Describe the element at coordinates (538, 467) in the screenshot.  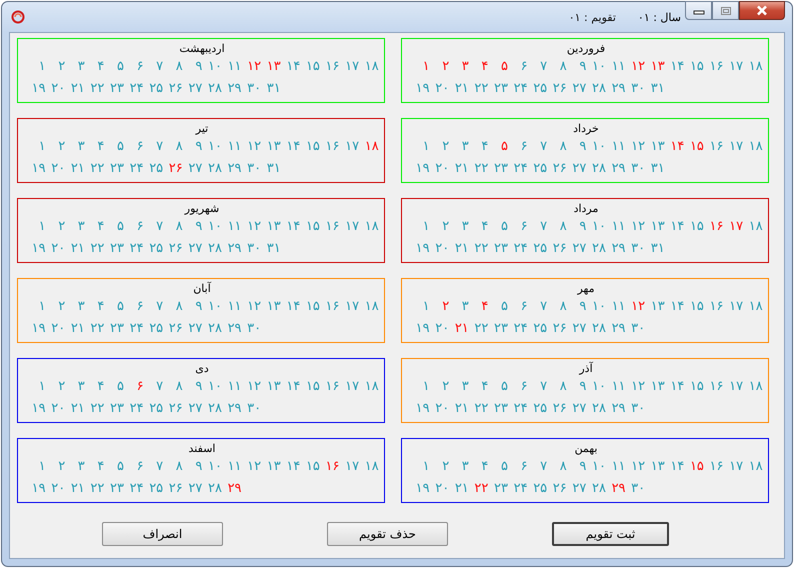
I see `day-number: ۷` at that location.